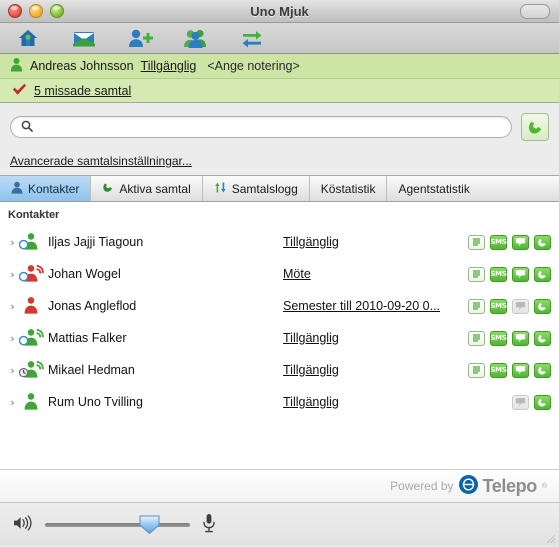  I want to click on window-controls, so click(36, 11).